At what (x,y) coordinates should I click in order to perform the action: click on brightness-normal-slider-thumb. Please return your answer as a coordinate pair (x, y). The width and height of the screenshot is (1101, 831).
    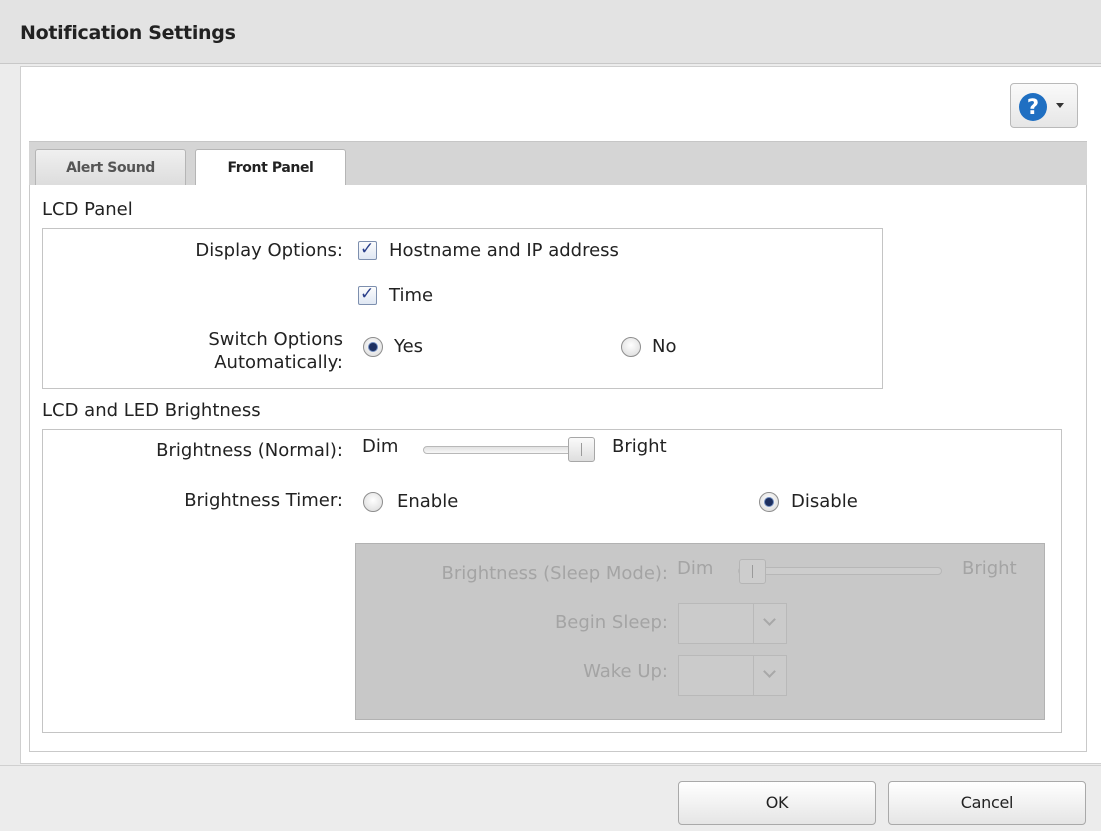
    Looking at the image, I should click on (581, 449).